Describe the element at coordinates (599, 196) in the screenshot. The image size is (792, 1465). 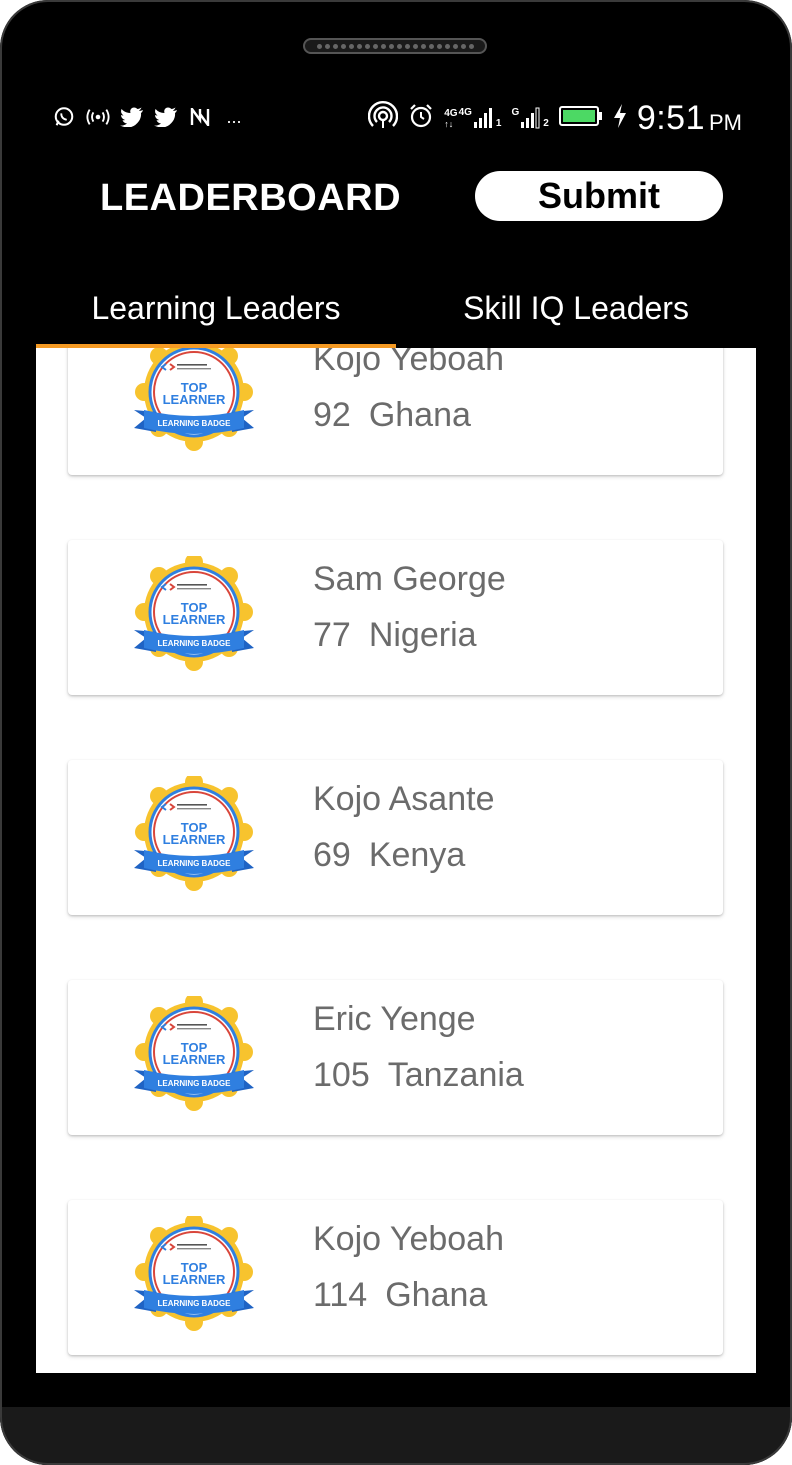
I see `submit-button: Submit` at that location.